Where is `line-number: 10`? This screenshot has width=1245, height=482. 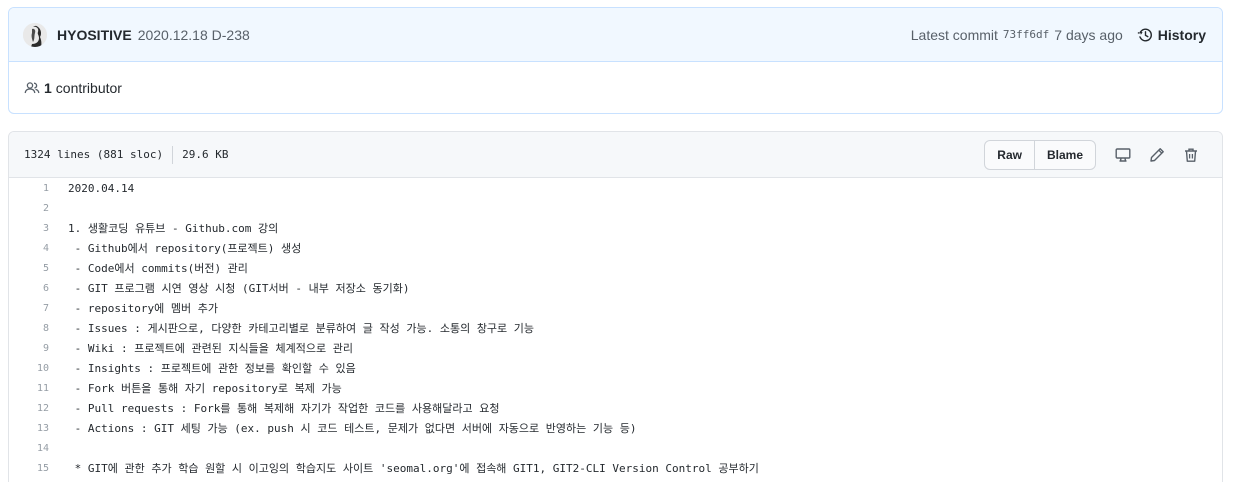
line-number: 10 is located at coordinates (29, 368).